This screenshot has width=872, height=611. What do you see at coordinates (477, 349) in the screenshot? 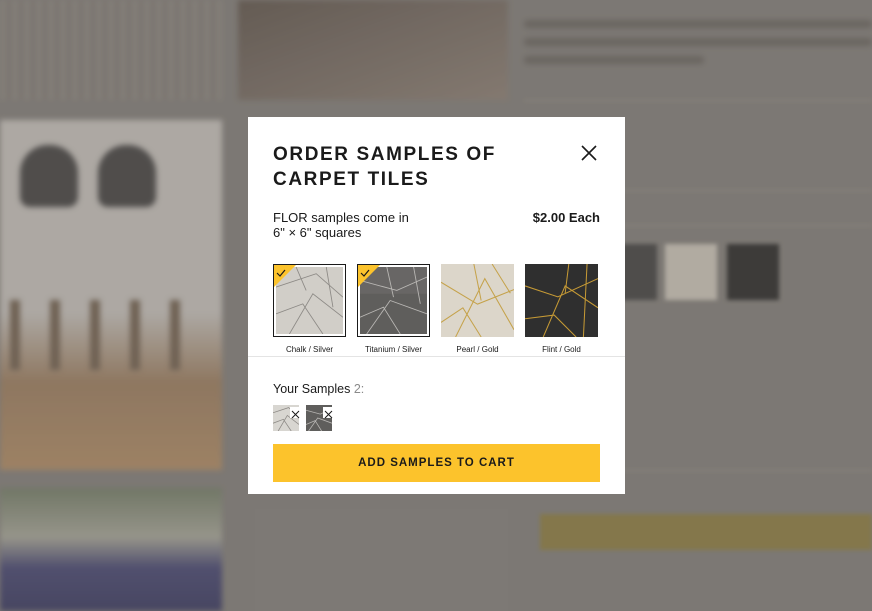
I see `swatch-label: Pearl / Gold` at bounding box center [477, 349].